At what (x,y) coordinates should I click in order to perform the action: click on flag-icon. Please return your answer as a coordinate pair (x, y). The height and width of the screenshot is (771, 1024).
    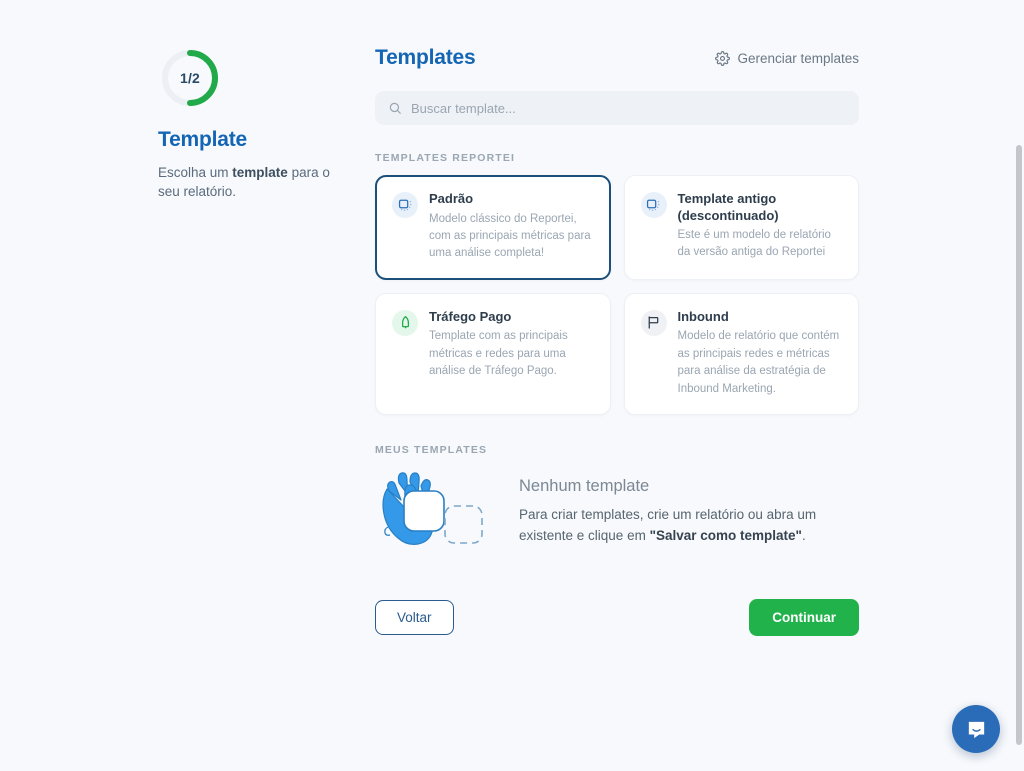
    Looking at the image, I should click on (653, 322).